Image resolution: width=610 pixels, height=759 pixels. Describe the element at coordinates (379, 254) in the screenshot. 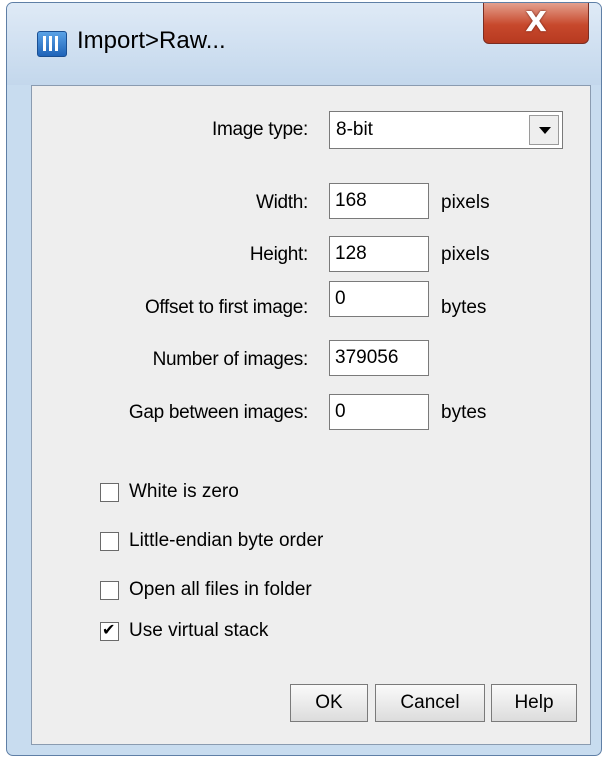

I see `height-field` at that location.